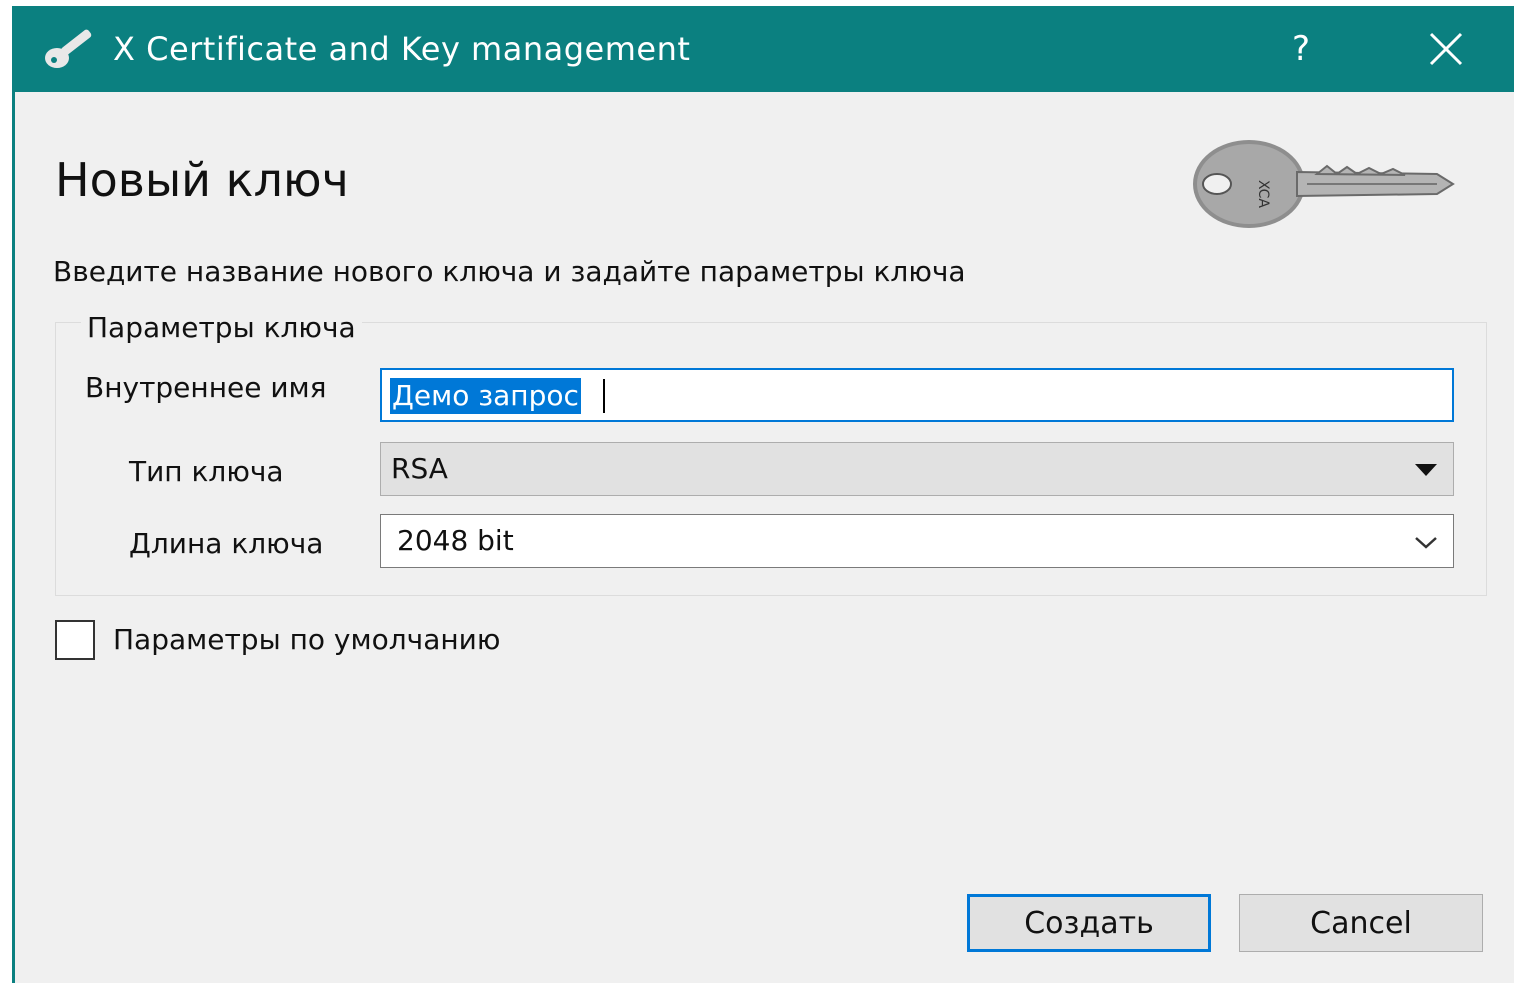 The image size is (1514, 983). I want to click on key-graphic: XCA, so click(1324, 184).